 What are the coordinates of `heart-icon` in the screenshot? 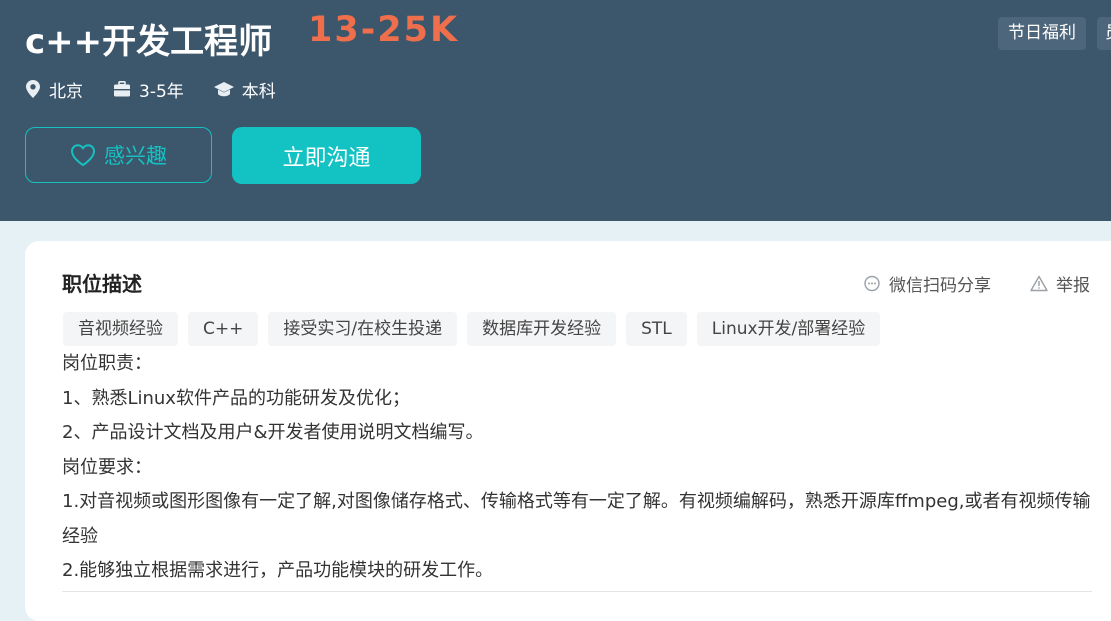 It's located at (83, 155).